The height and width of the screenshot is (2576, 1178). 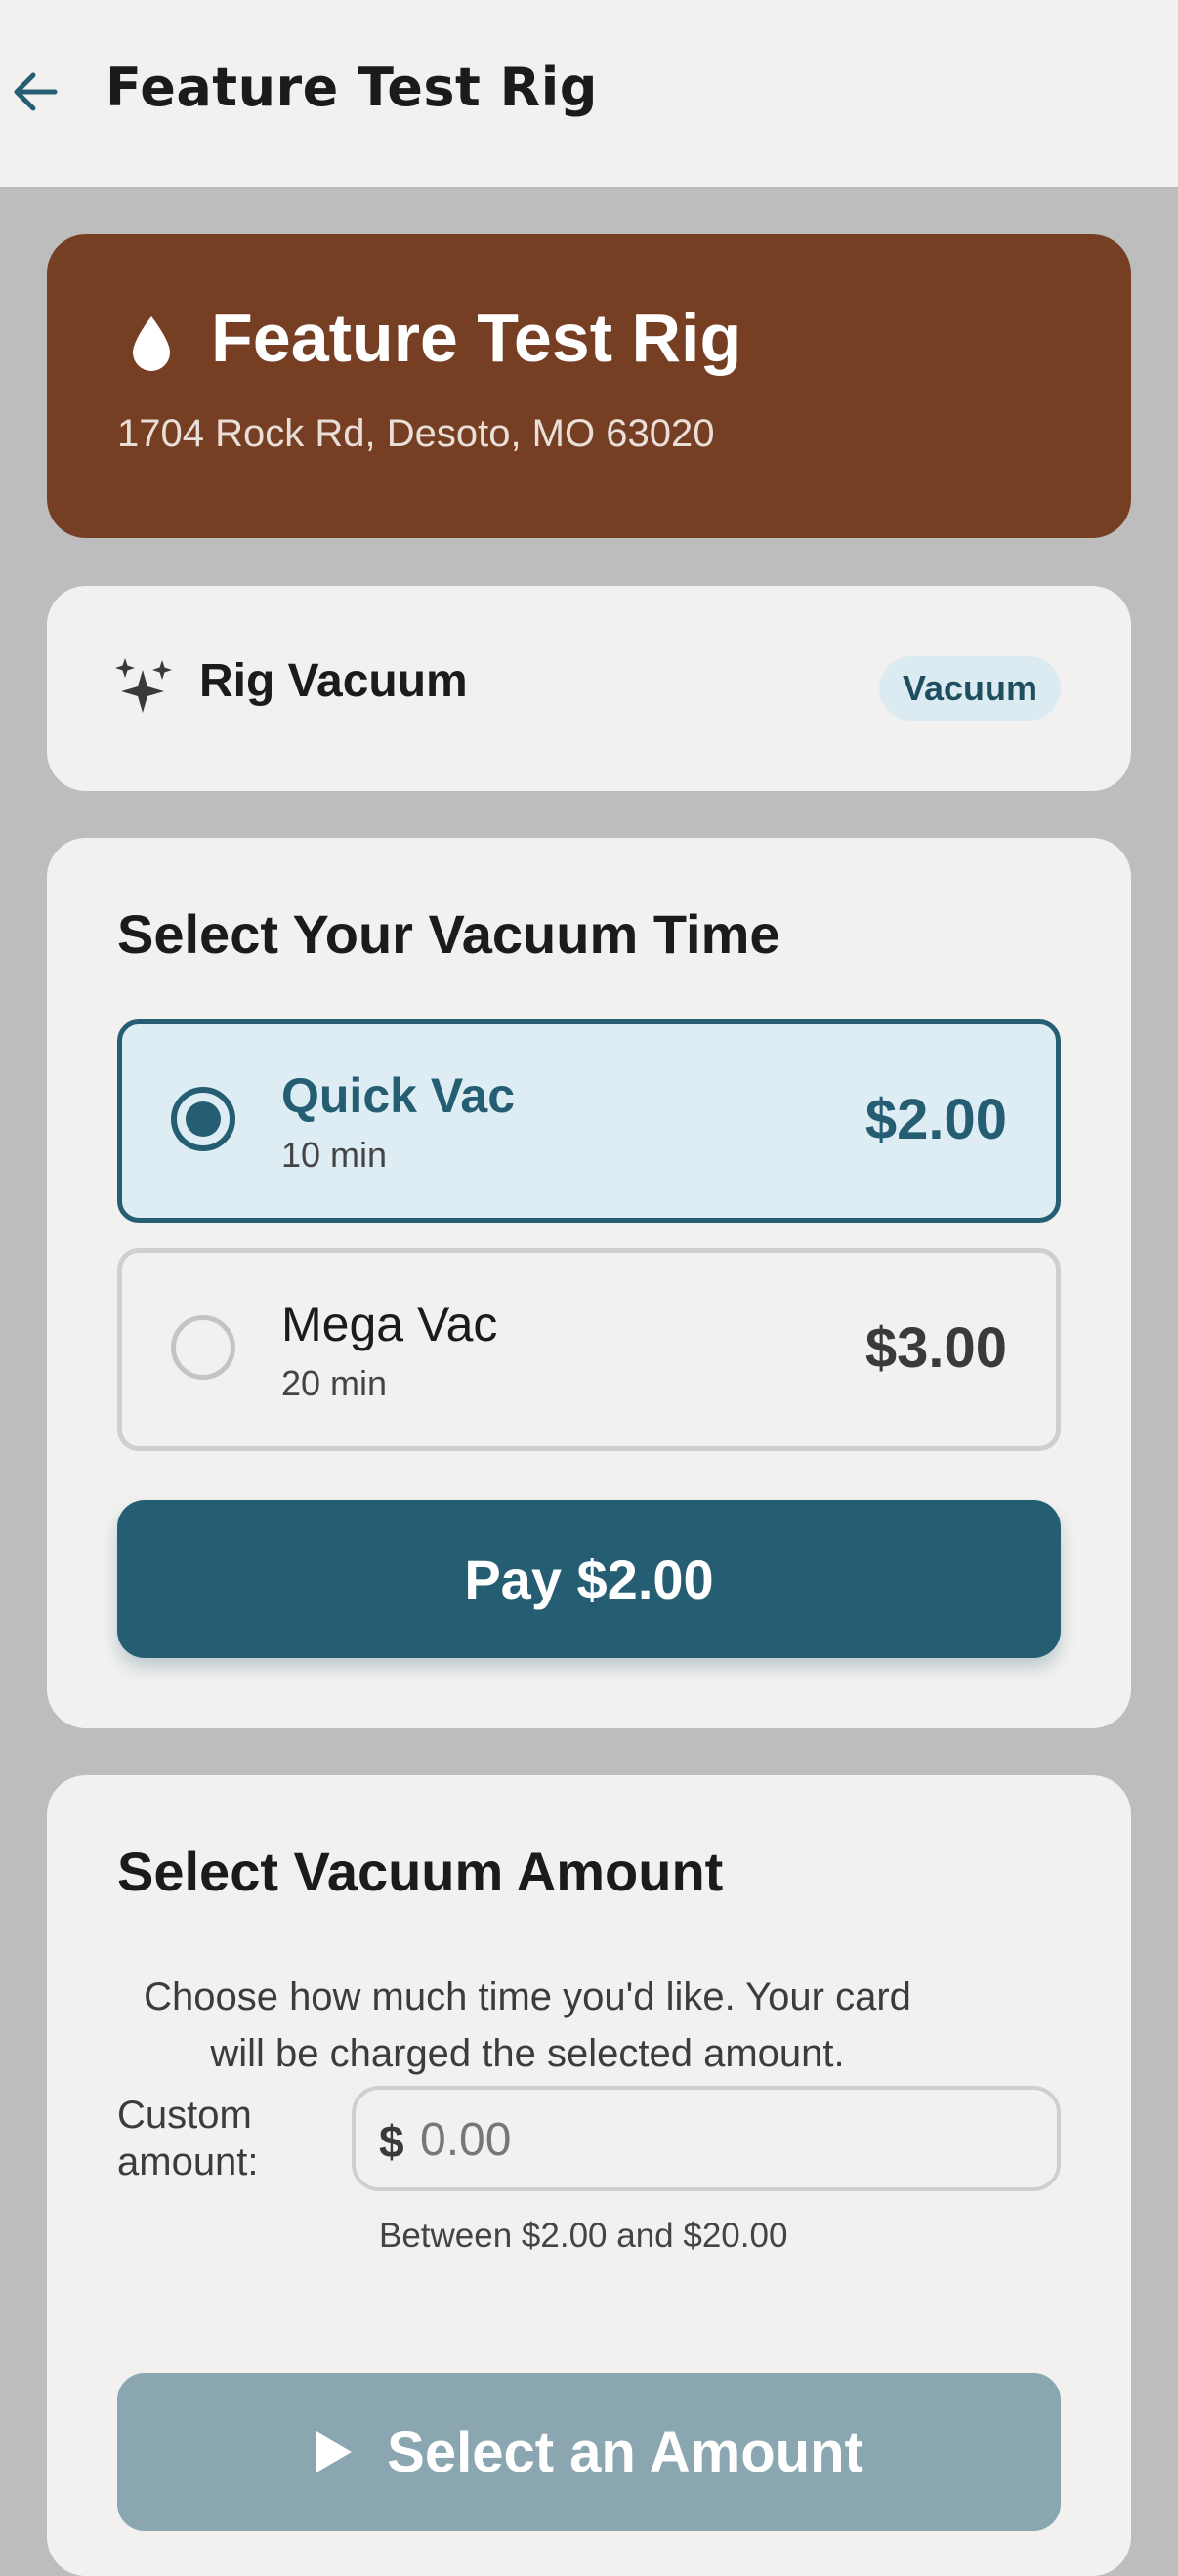 I want to click on top-app-bar: Feature Test Rig, so click(x=589, y=94).